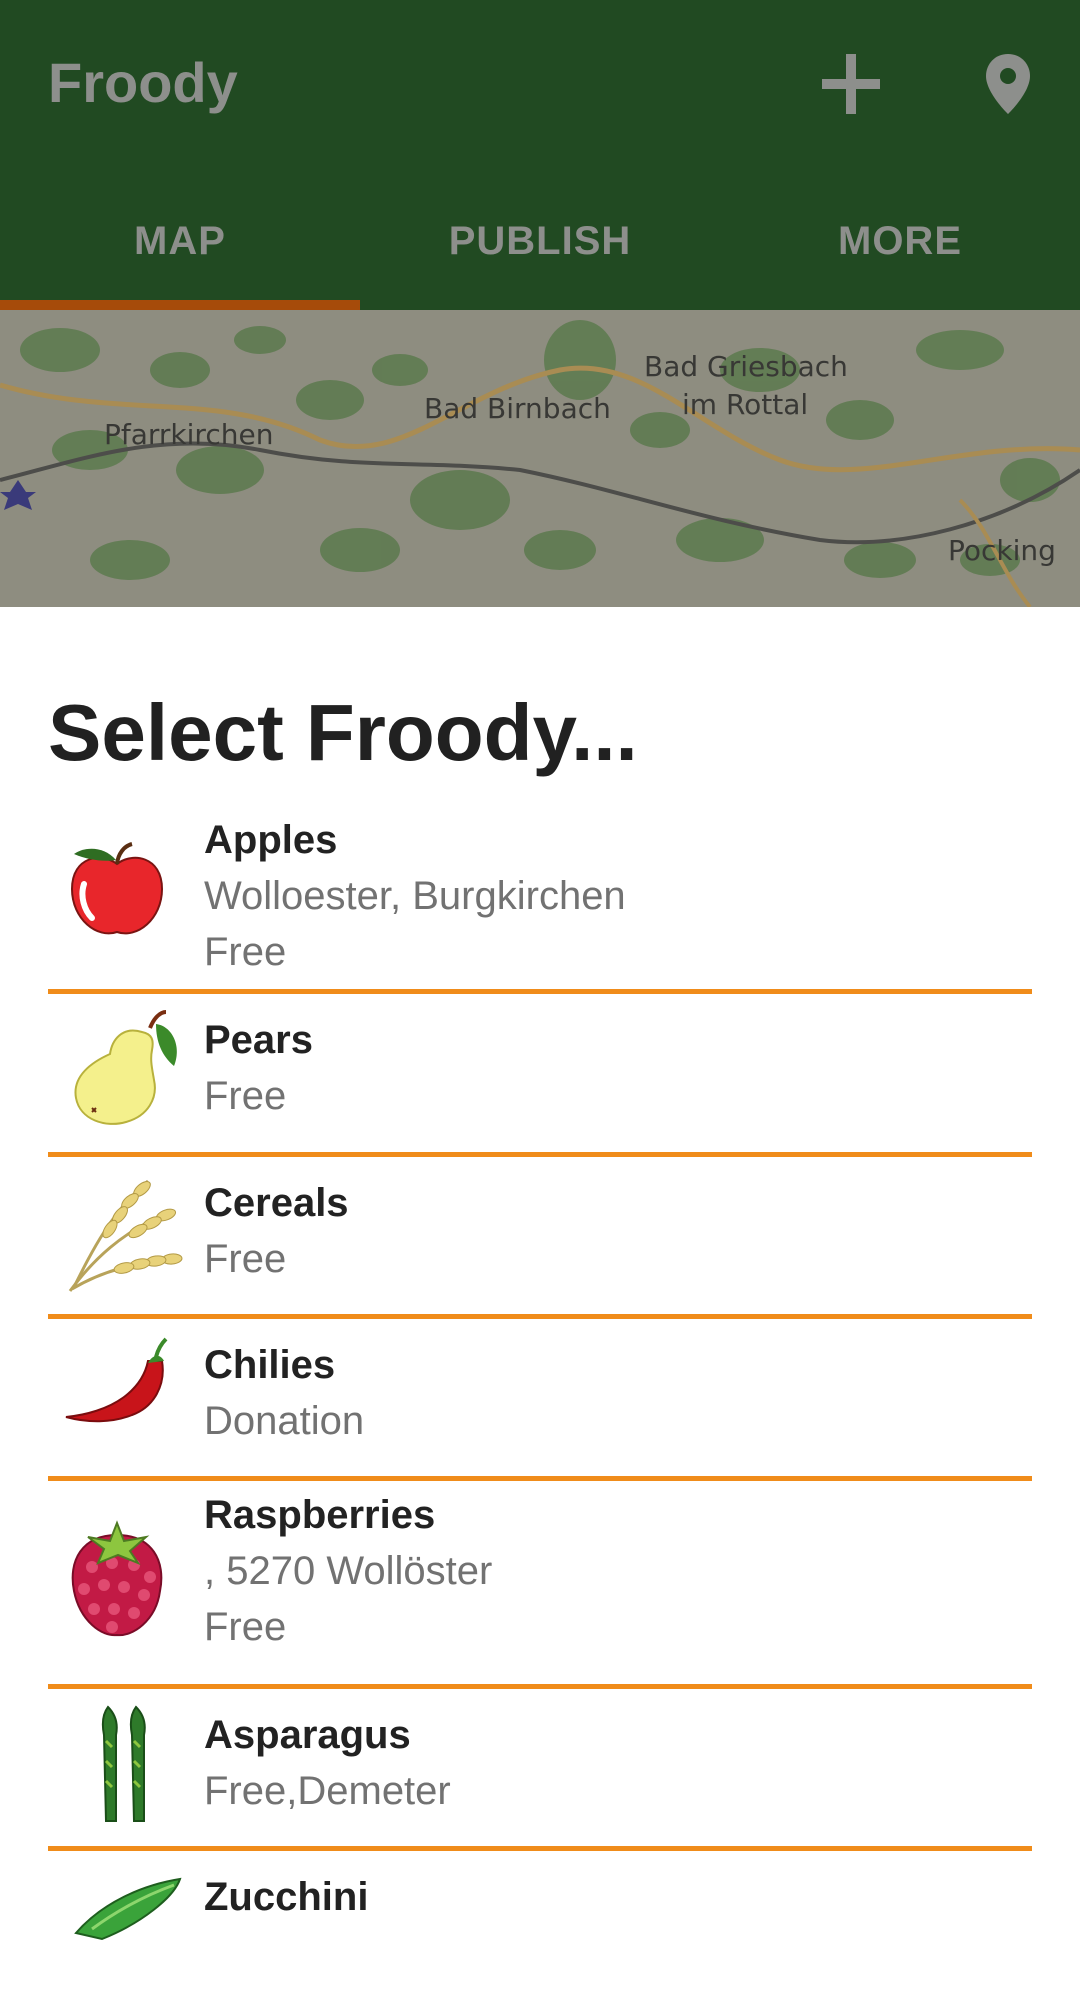  What do you see at coordinates (271, 840) in the screenshot?
I see `item-name: Apples` at bounding box center [271, 840].